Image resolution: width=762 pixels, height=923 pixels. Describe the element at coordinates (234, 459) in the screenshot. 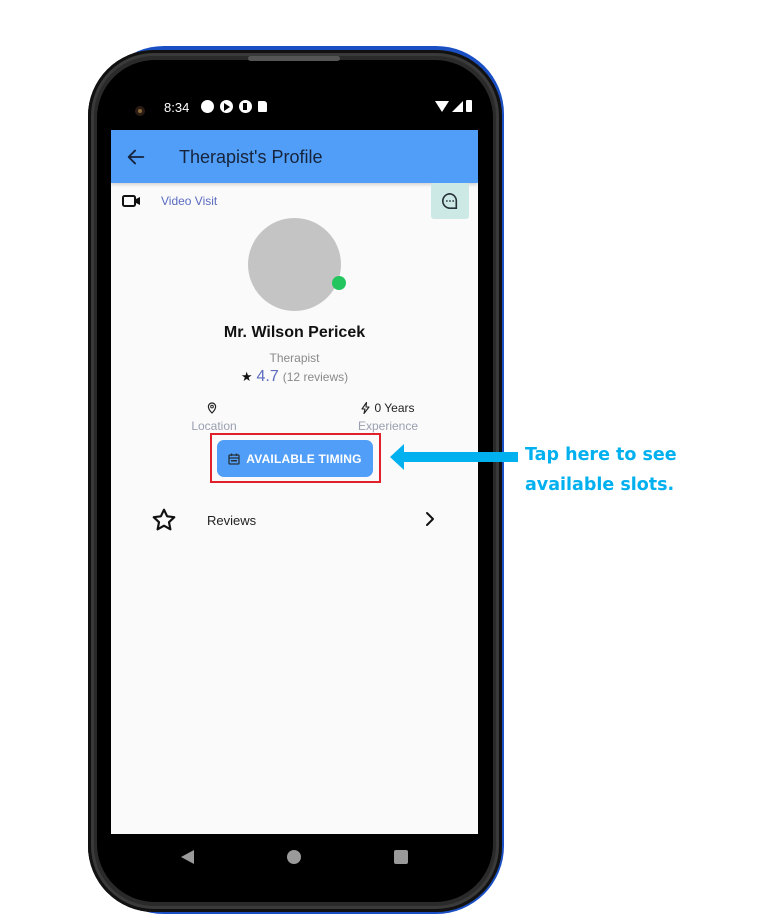

I see `calendar-icon` at that location.